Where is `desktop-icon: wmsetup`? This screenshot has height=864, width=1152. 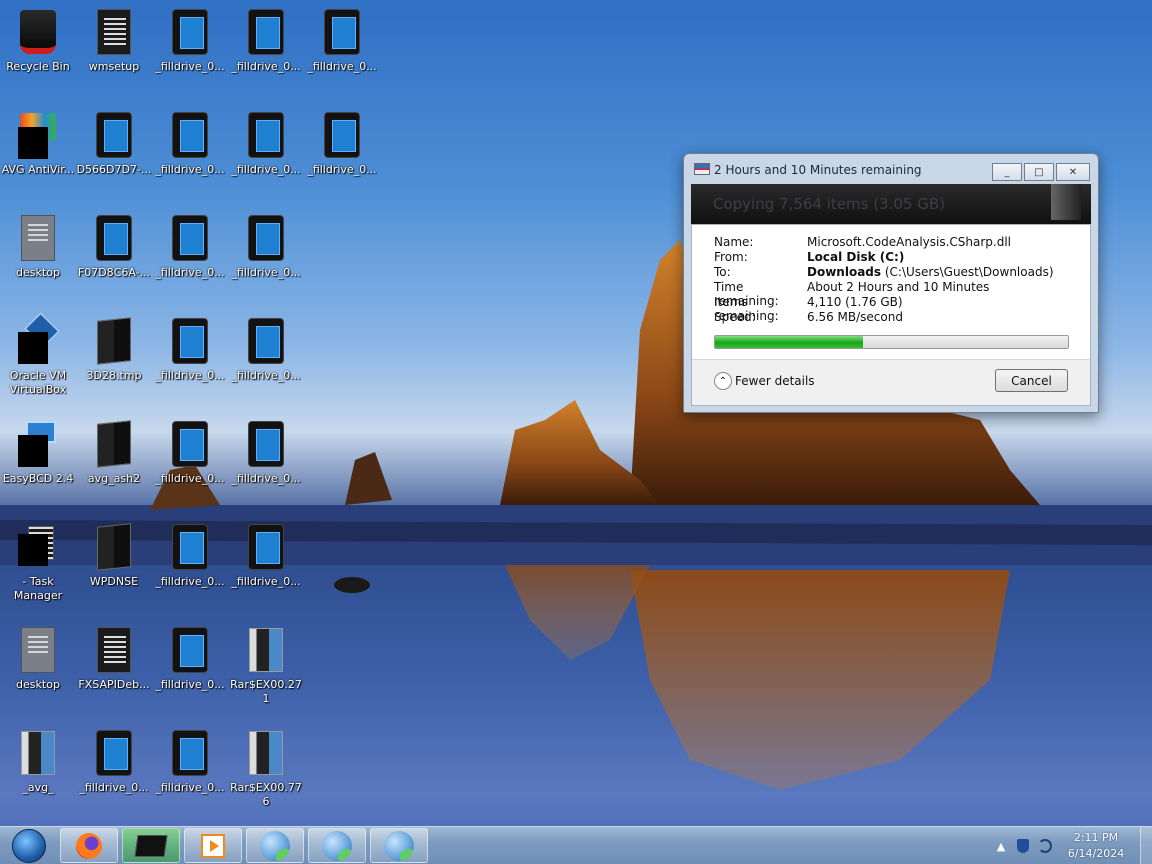
desktop-icon: wmsetup is located at coordinates (114, 48).